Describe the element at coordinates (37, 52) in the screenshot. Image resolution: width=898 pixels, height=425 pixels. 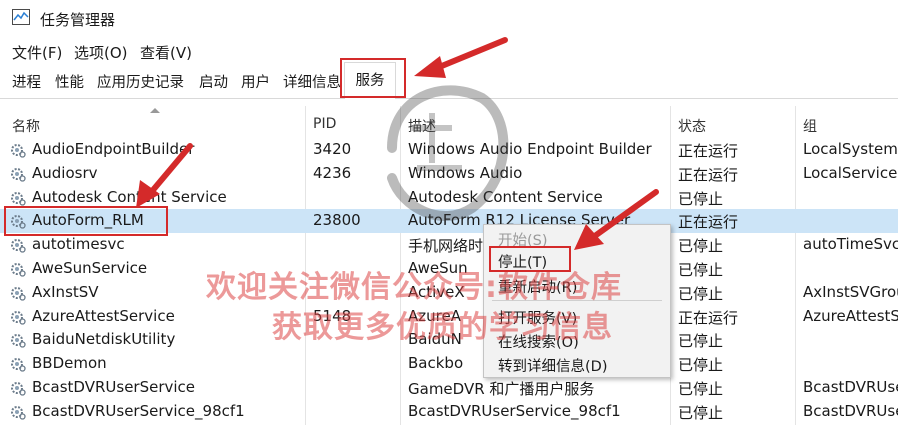
I see `menu-file: 文件(F)` at that location.